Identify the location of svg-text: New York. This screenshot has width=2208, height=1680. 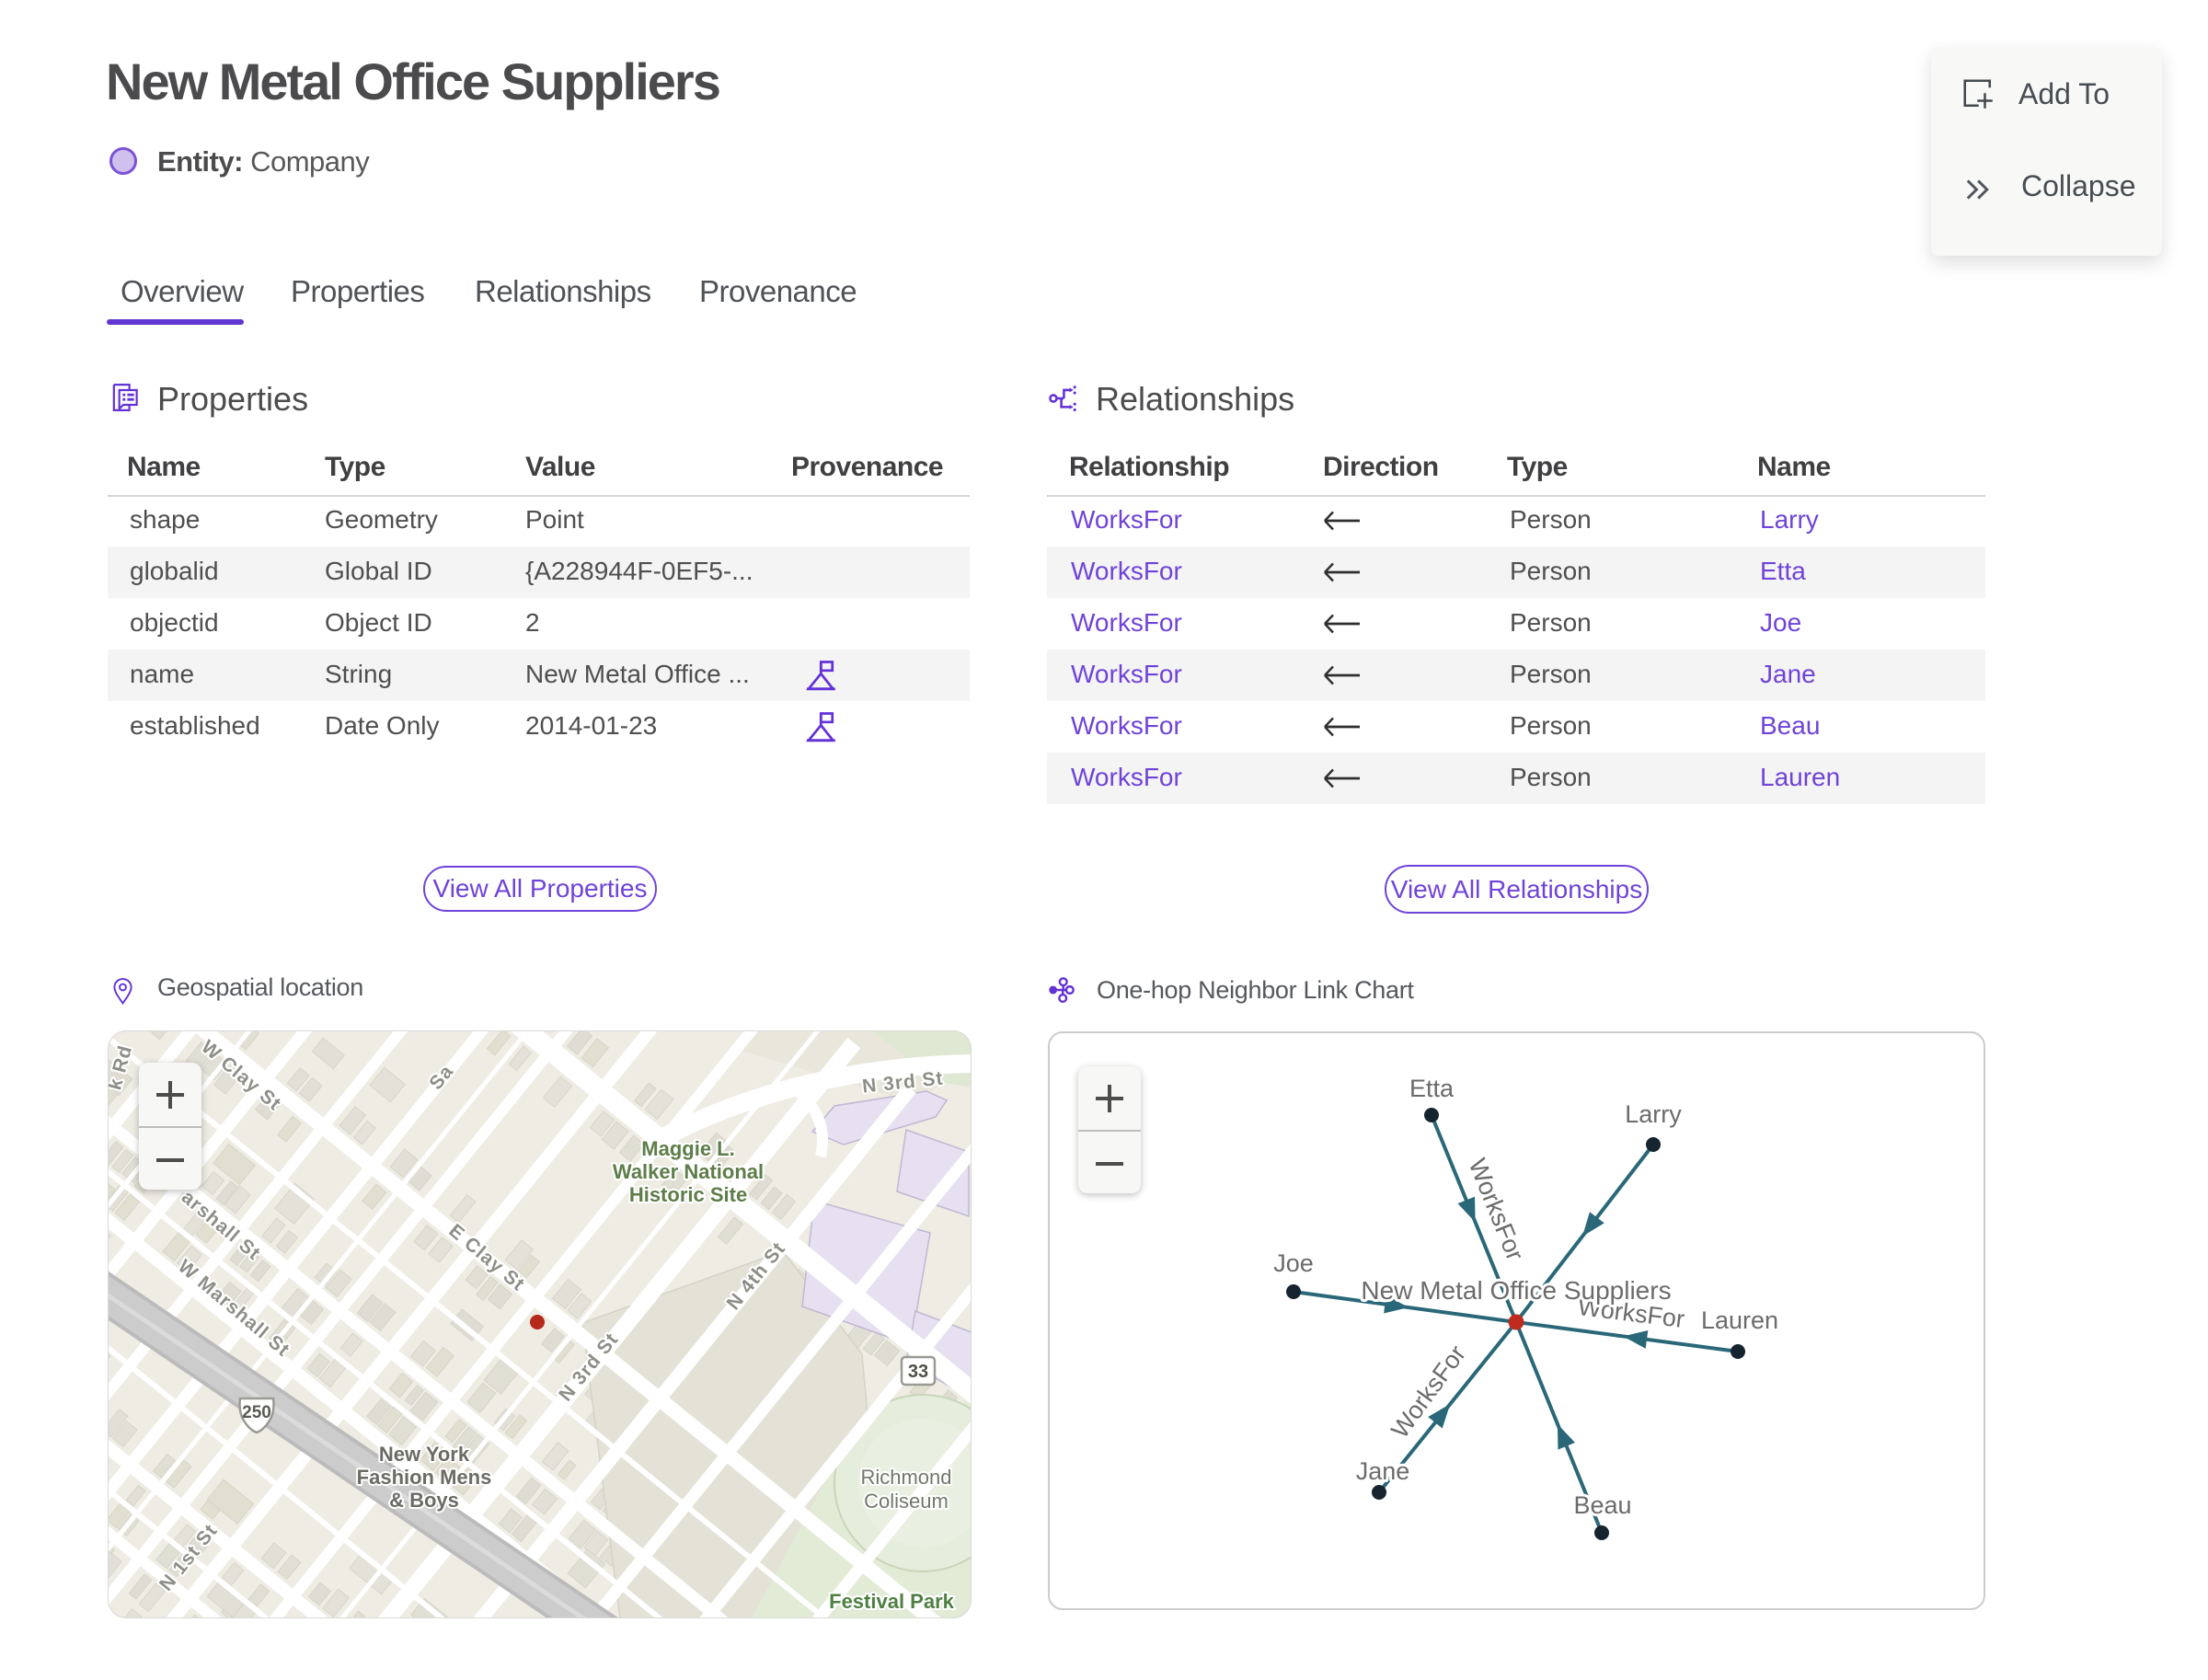
(424, 1454).